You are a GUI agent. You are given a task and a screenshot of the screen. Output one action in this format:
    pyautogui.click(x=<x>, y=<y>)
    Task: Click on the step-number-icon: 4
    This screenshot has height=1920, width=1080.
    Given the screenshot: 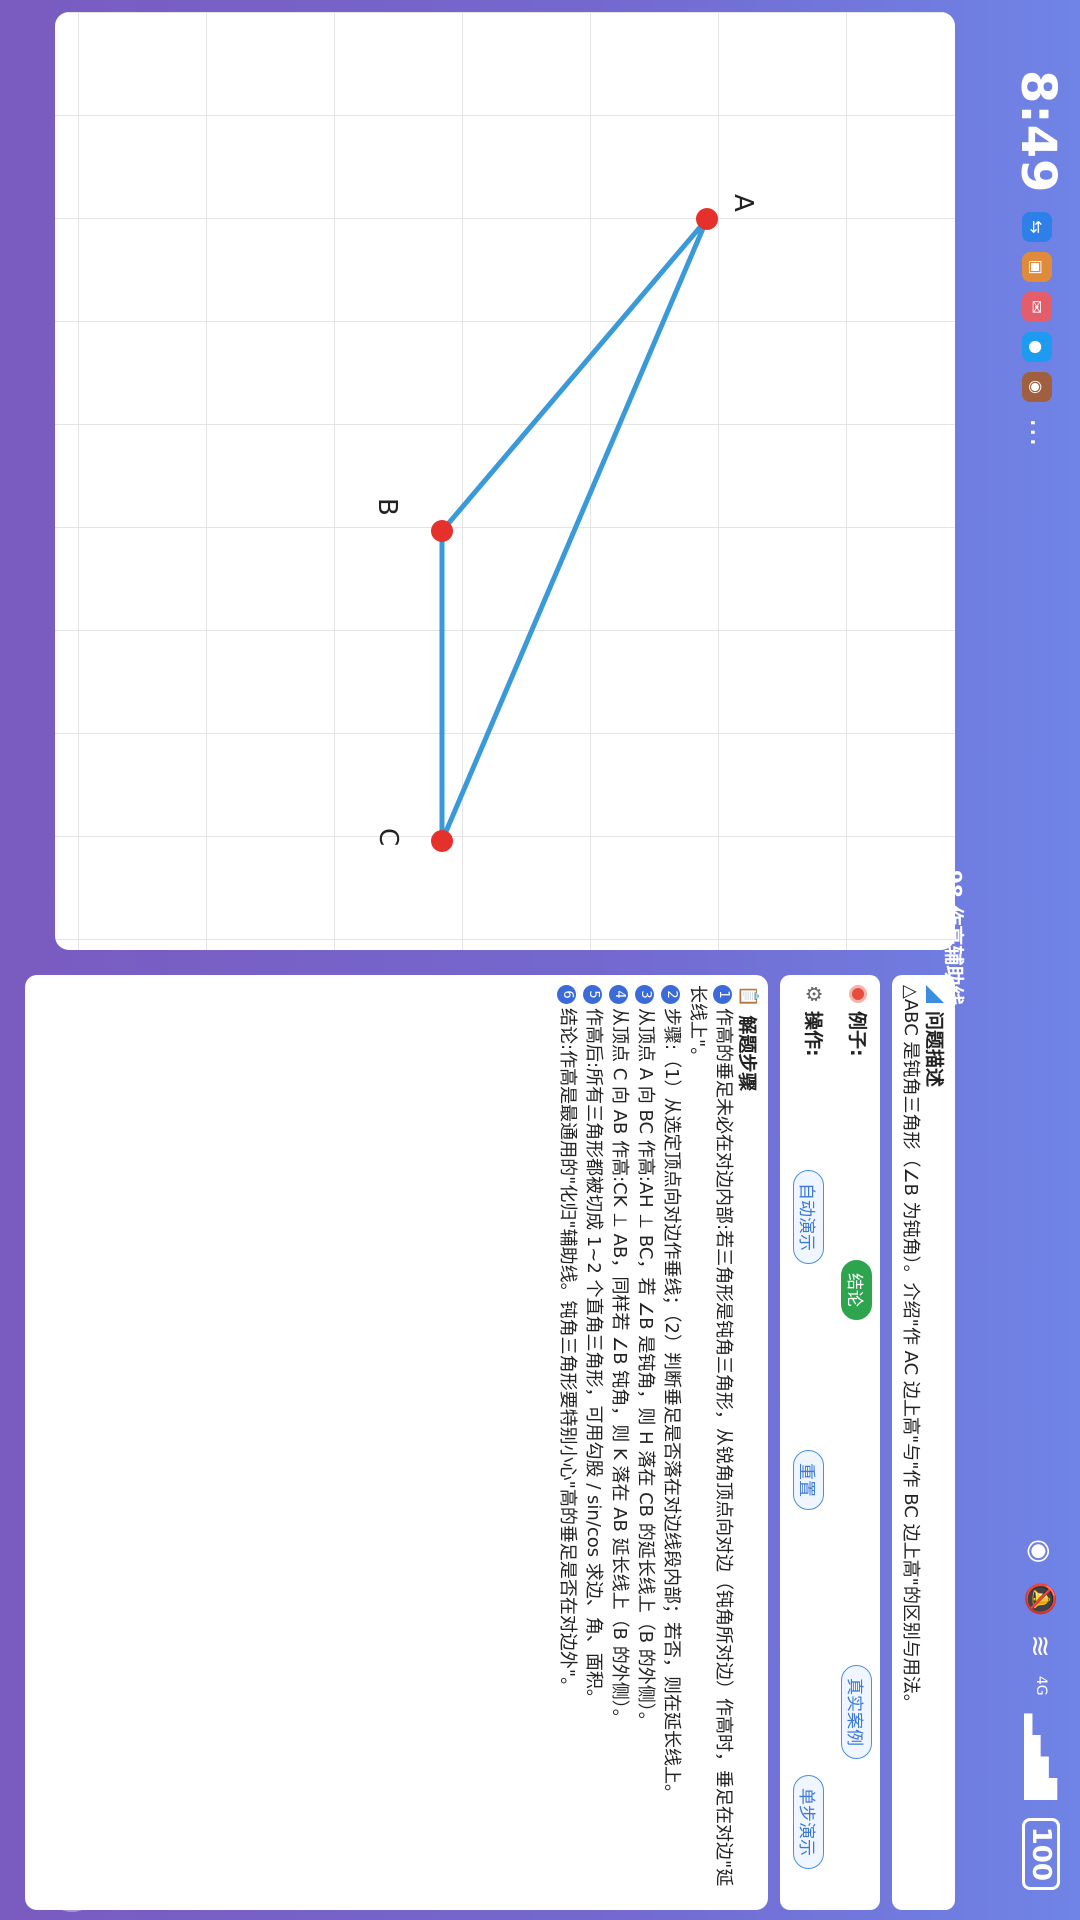 What is the action you would take?
    pyautogui.click(x=619, y=994)
    